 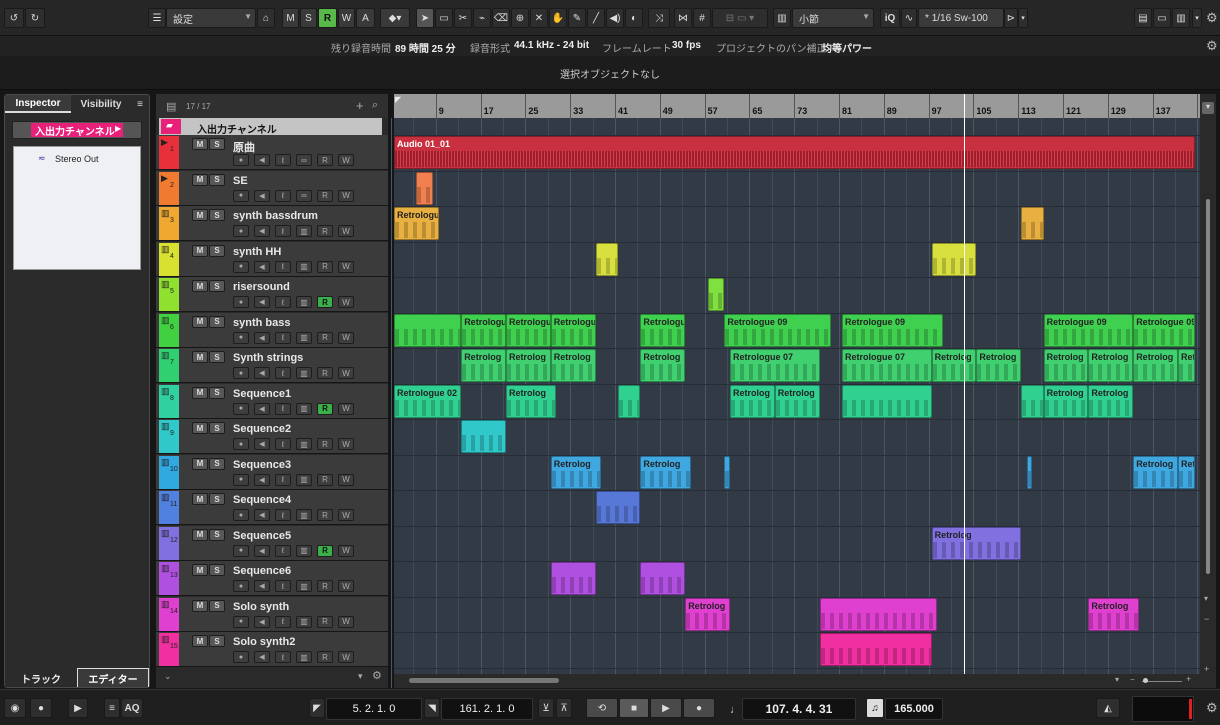 What do you see at coordinates (702, 18) in the screenshot?
I see `grid-snap-button: #` at bounding box center [702, 18].